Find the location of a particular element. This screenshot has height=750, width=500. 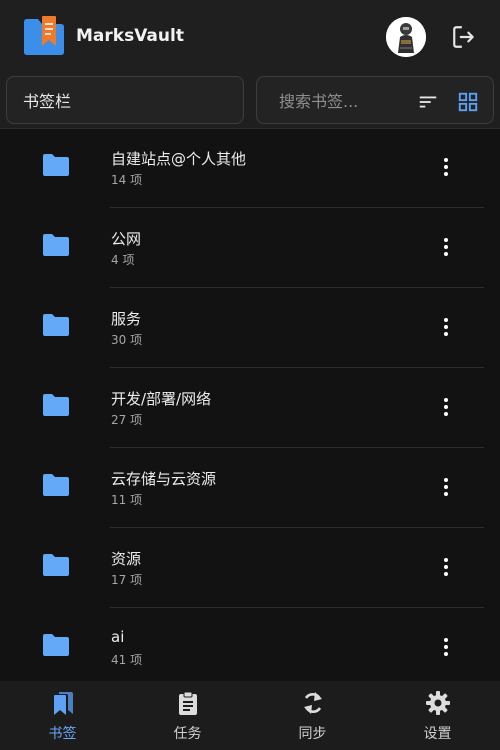

folder-name: 服务 is located at coordinates (126, 319).